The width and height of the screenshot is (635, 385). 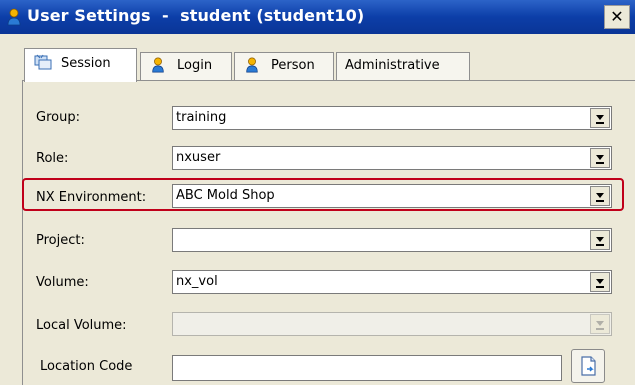 What do you see at coordinates (323, 194) in the screenshot?
I see `highlight-box` at bounding box center [323, 194].